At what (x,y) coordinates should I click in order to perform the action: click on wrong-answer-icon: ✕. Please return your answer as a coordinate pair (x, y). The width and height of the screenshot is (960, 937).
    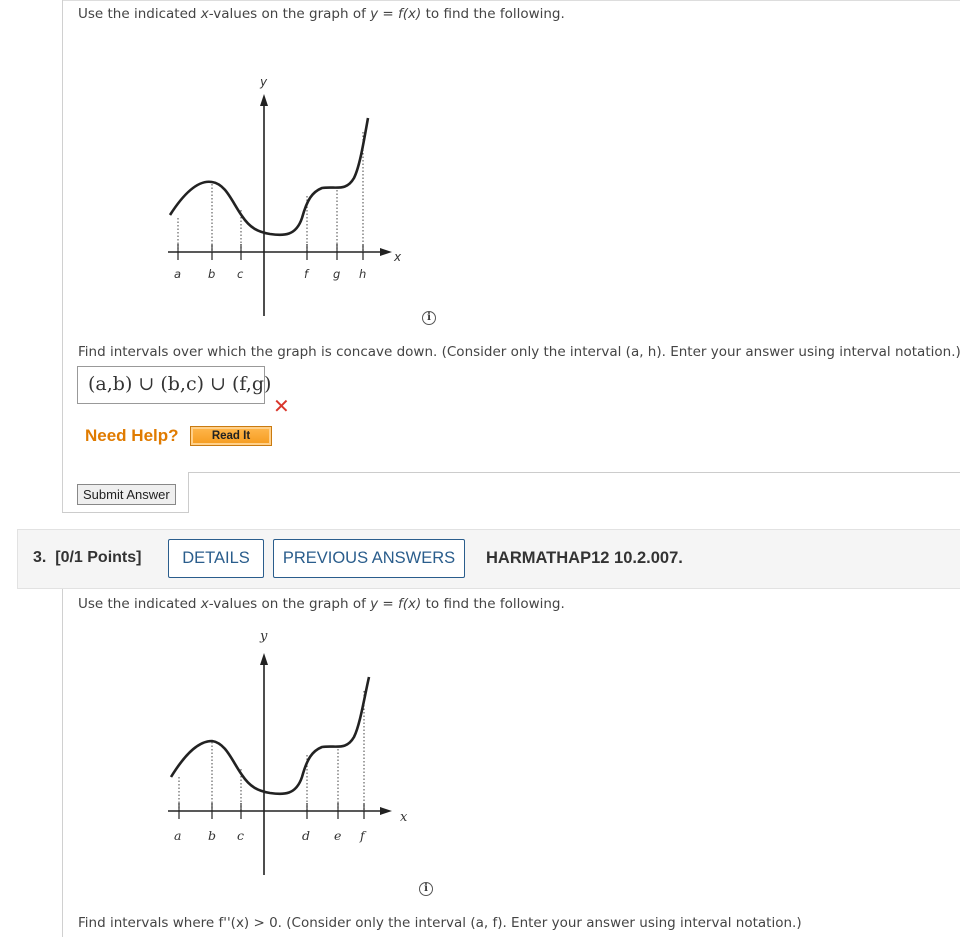
    Looking at the image, I should click on (281, 406).